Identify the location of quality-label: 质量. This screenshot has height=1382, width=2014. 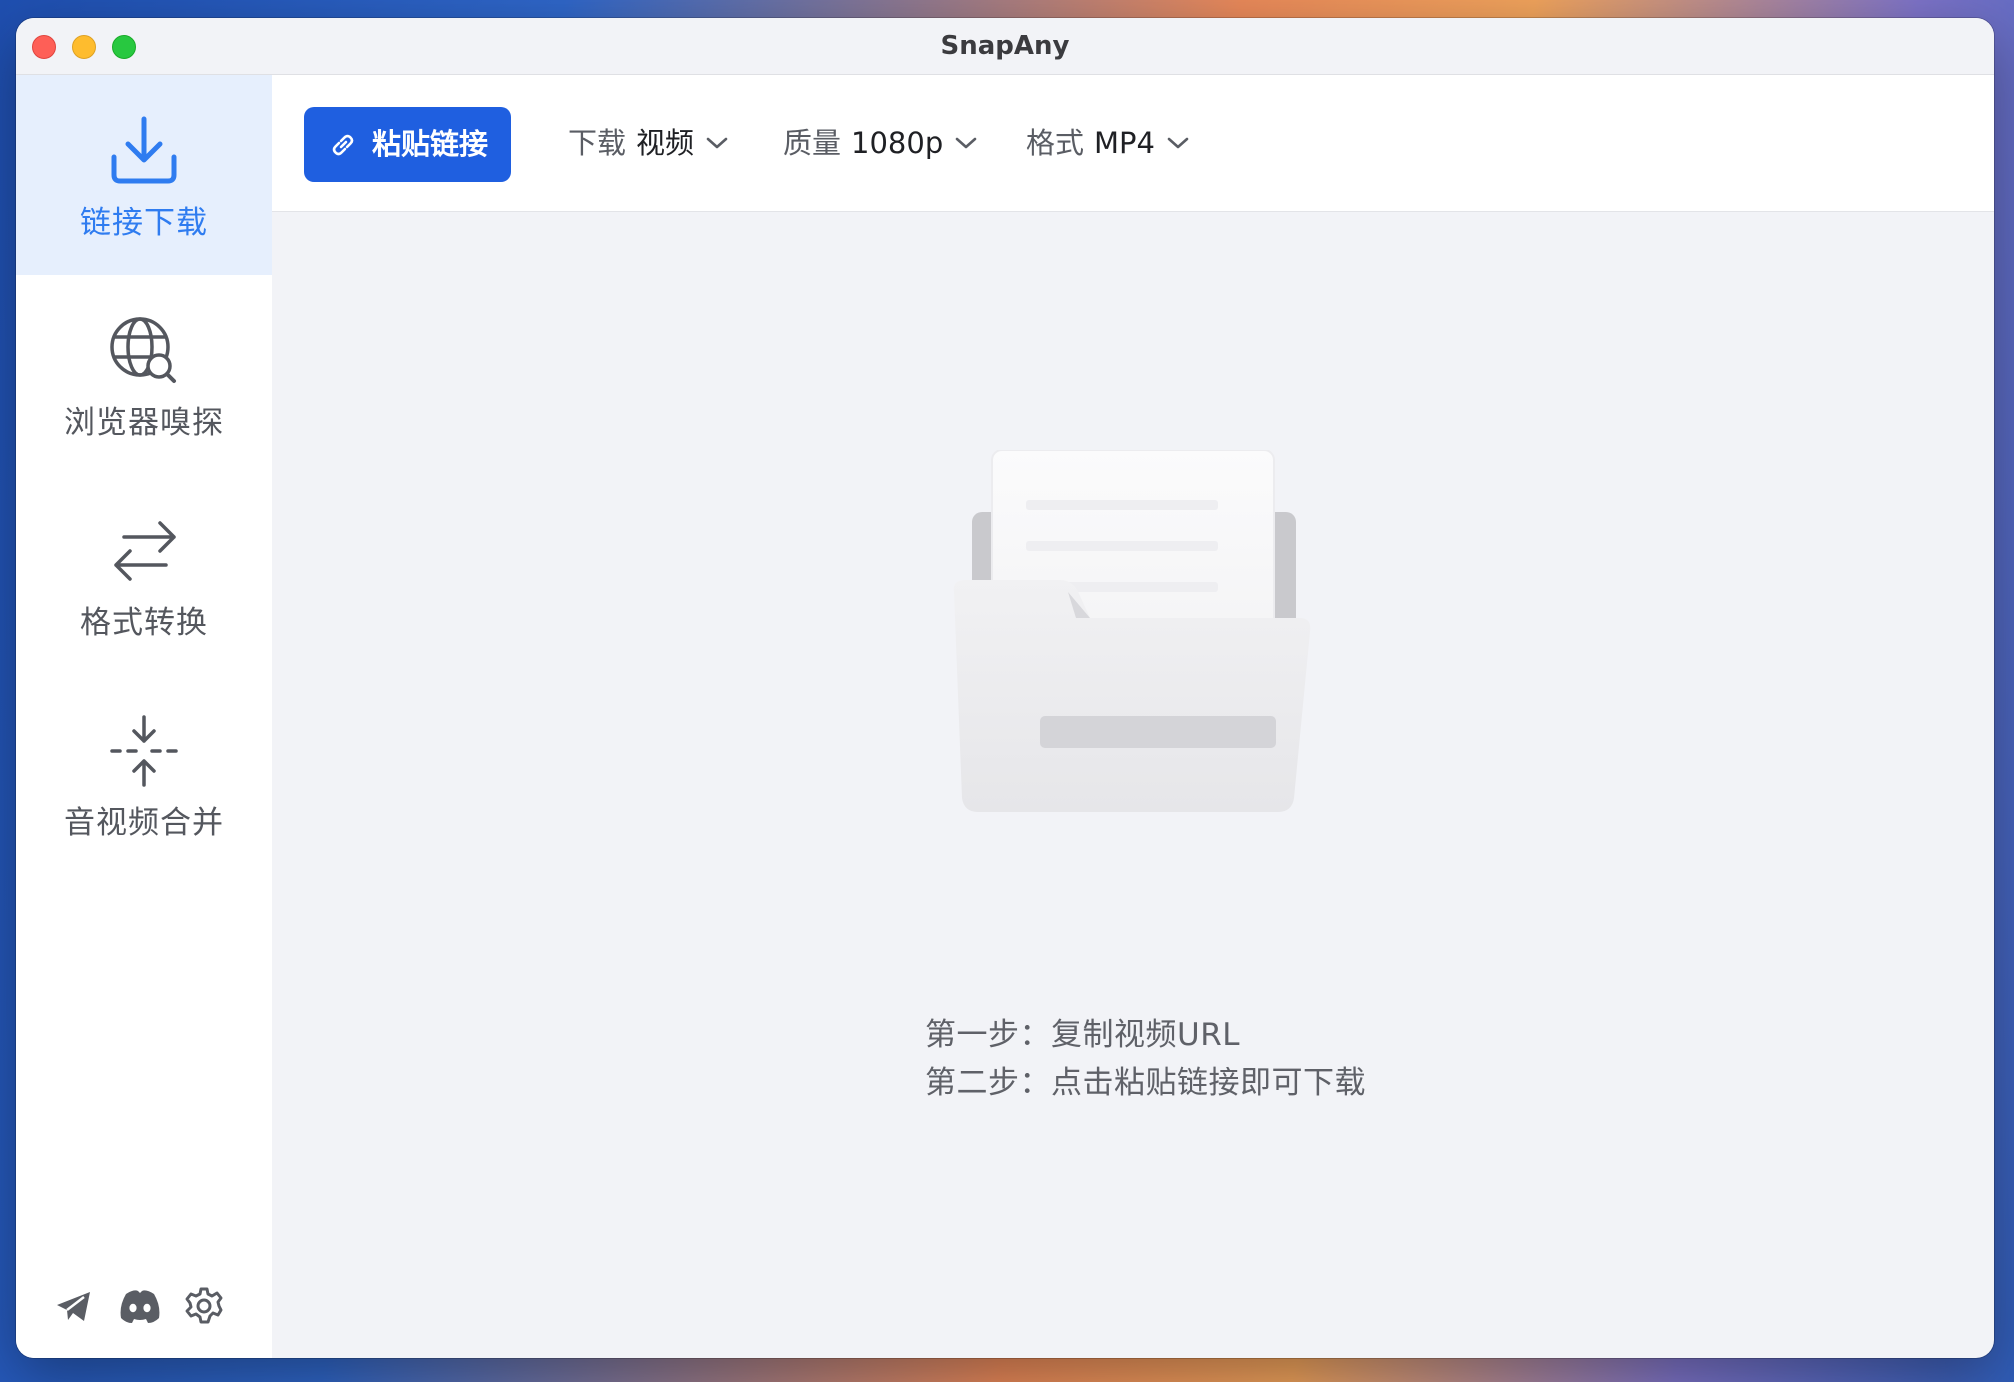
(812, 143).